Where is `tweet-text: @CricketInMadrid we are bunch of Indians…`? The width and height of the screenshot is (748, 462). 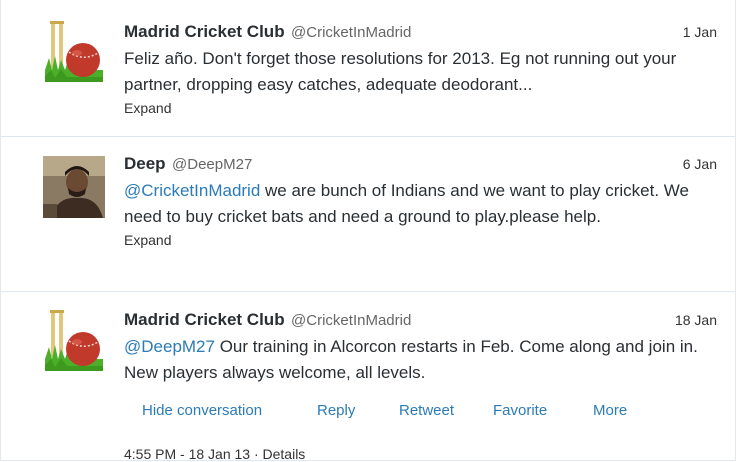
tweet-text: @CricketInMadrid we are bunch of Indians… is located at coordinates (420, 204).